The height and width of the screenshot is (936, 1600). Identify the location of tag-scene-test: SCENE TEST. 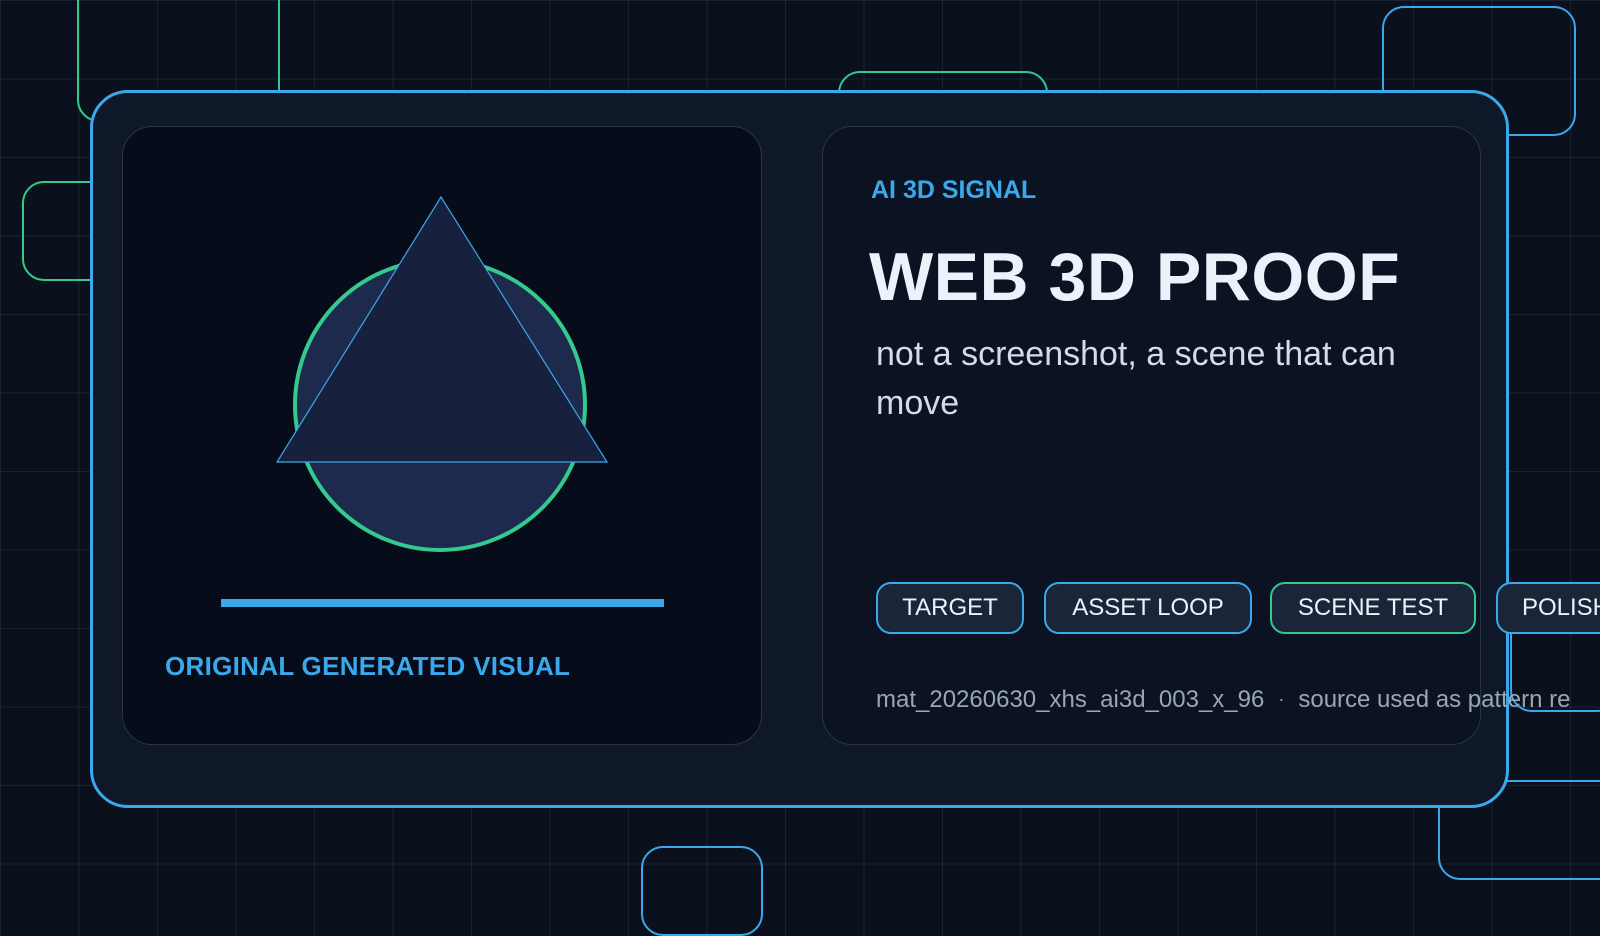
(1373, 608).